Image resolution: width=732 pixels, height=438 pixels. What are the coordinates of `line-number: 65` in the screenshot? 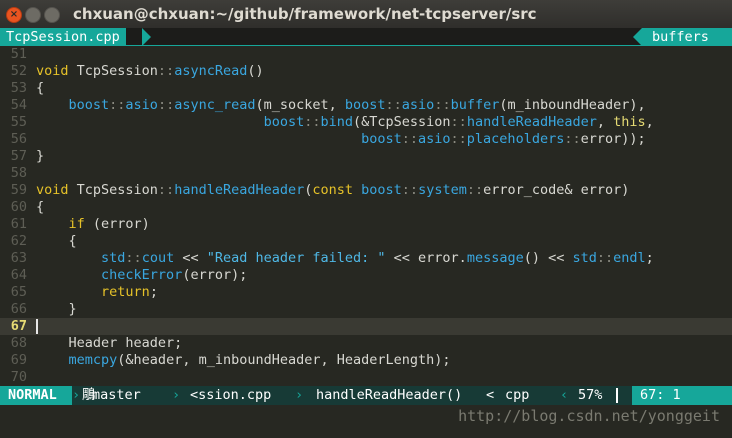 It's located at (18, 292).